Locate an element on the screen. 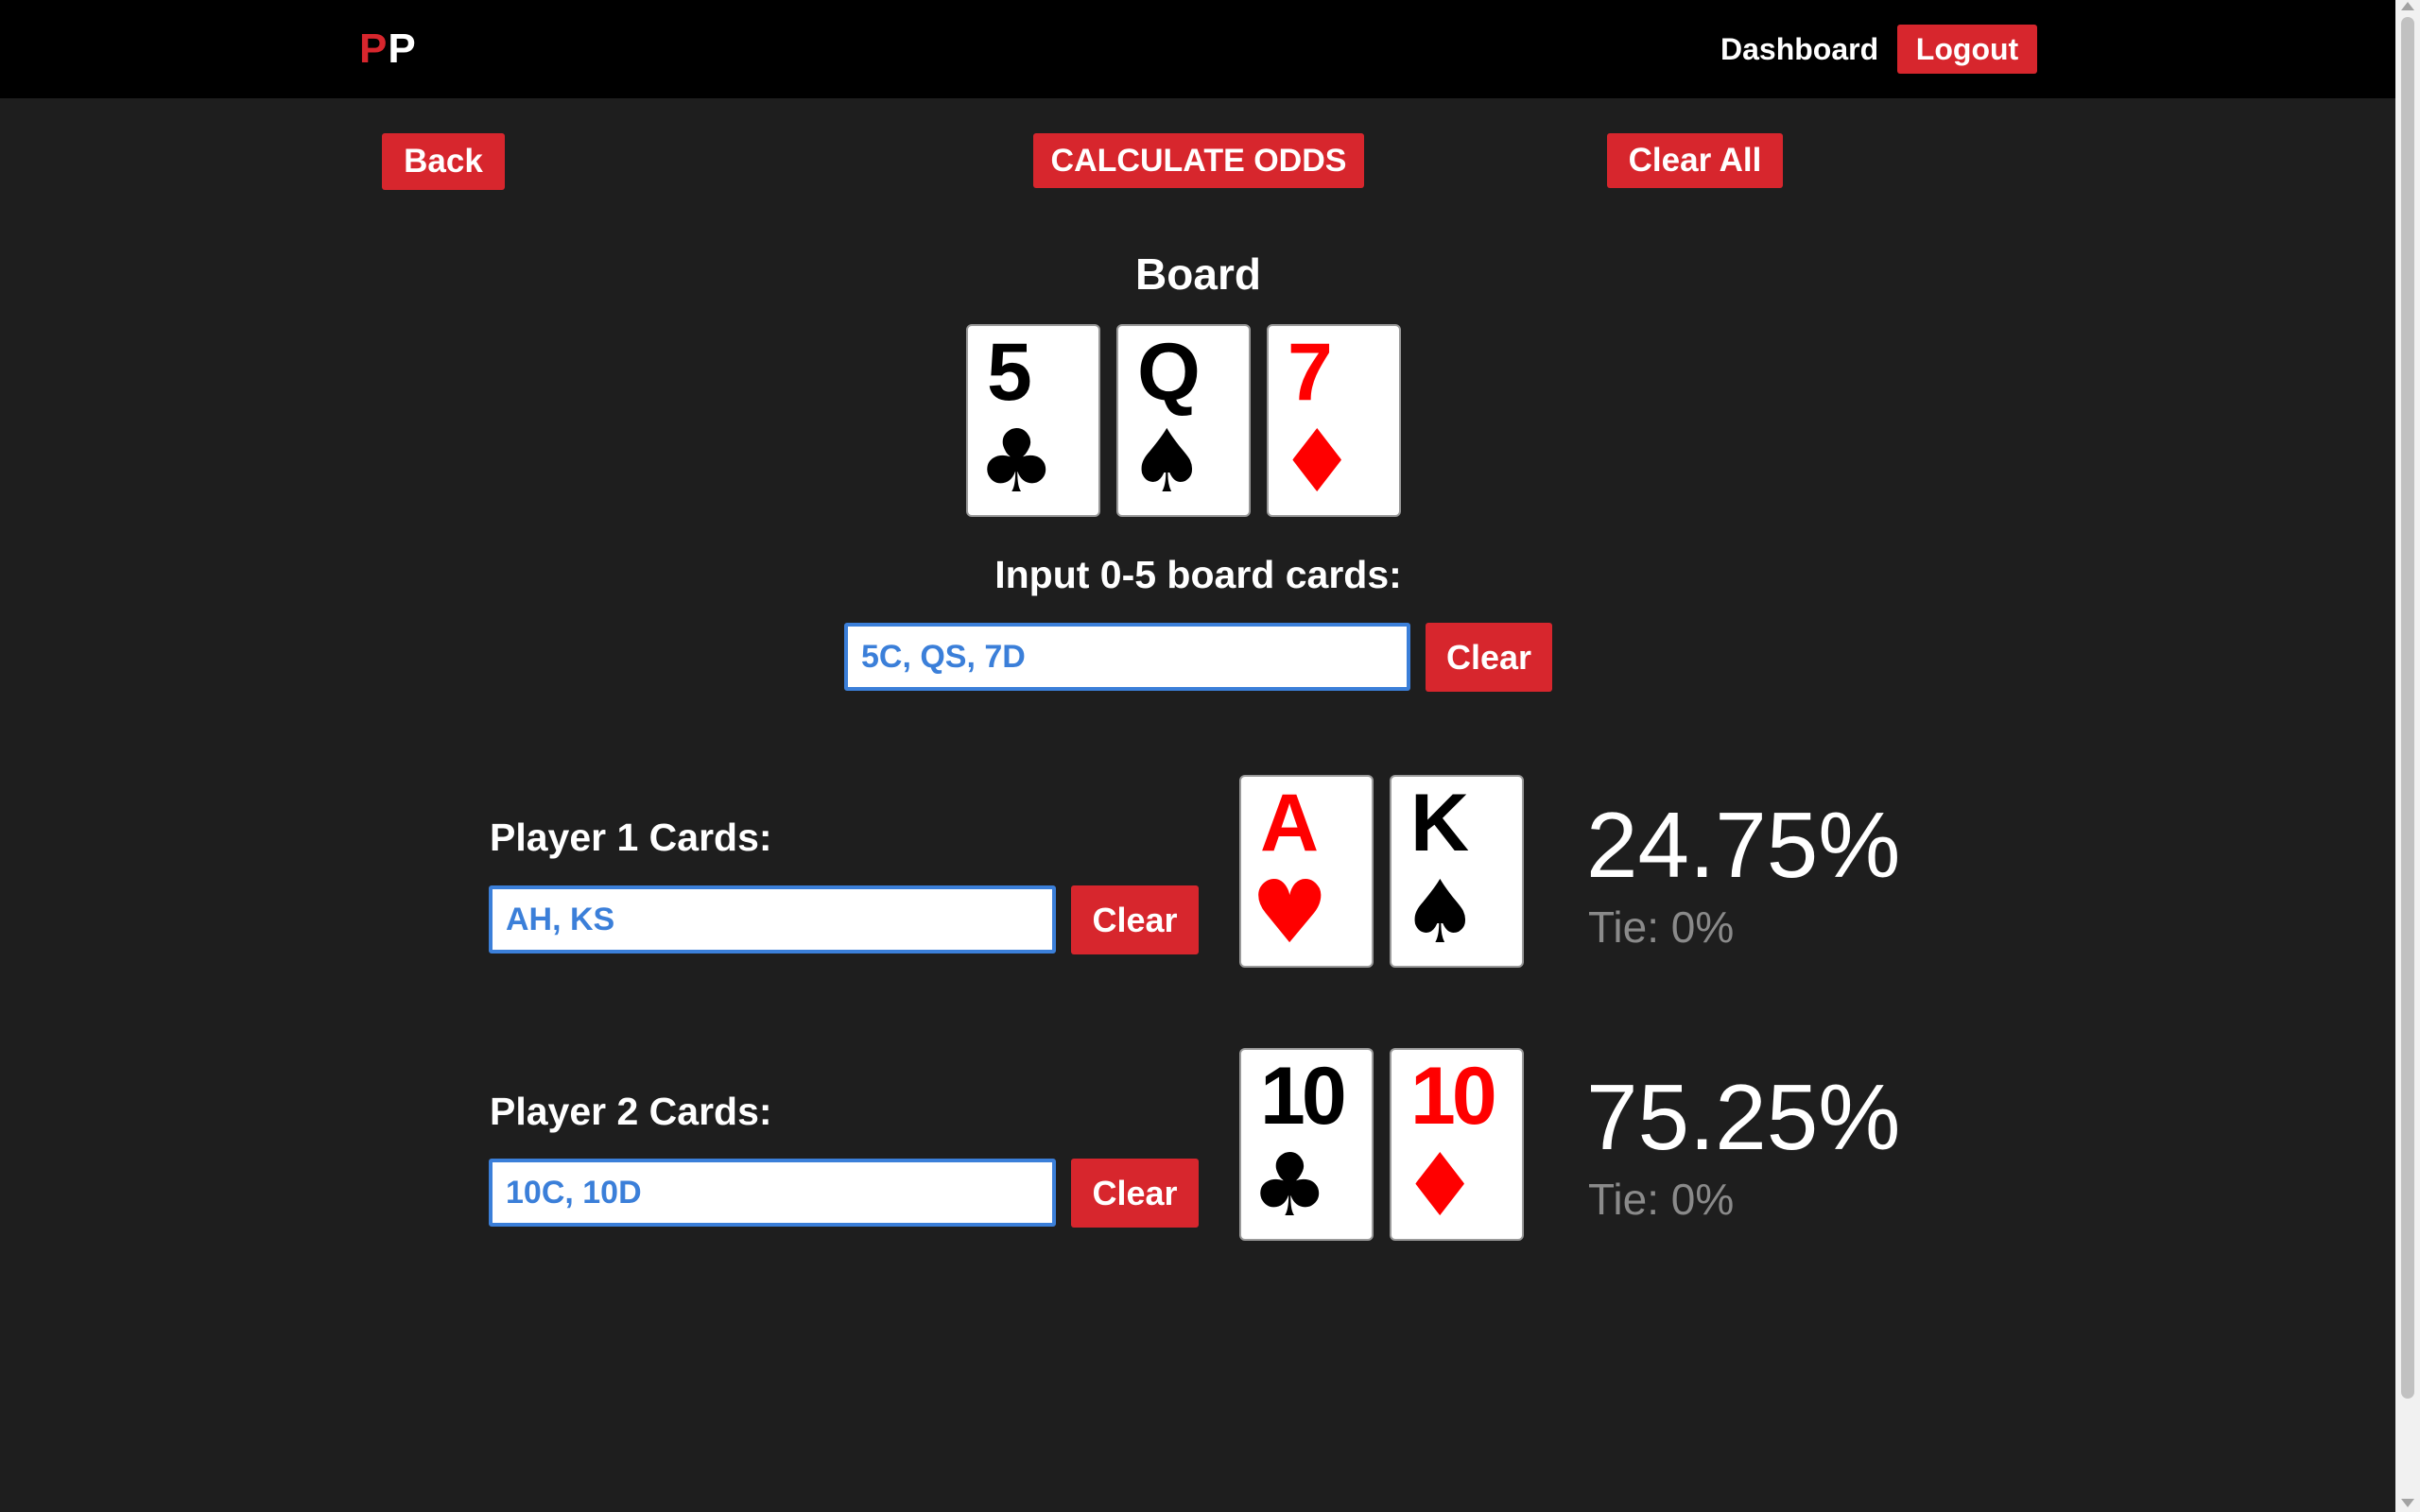  back-button: Back is located at coordinates (443, 161).